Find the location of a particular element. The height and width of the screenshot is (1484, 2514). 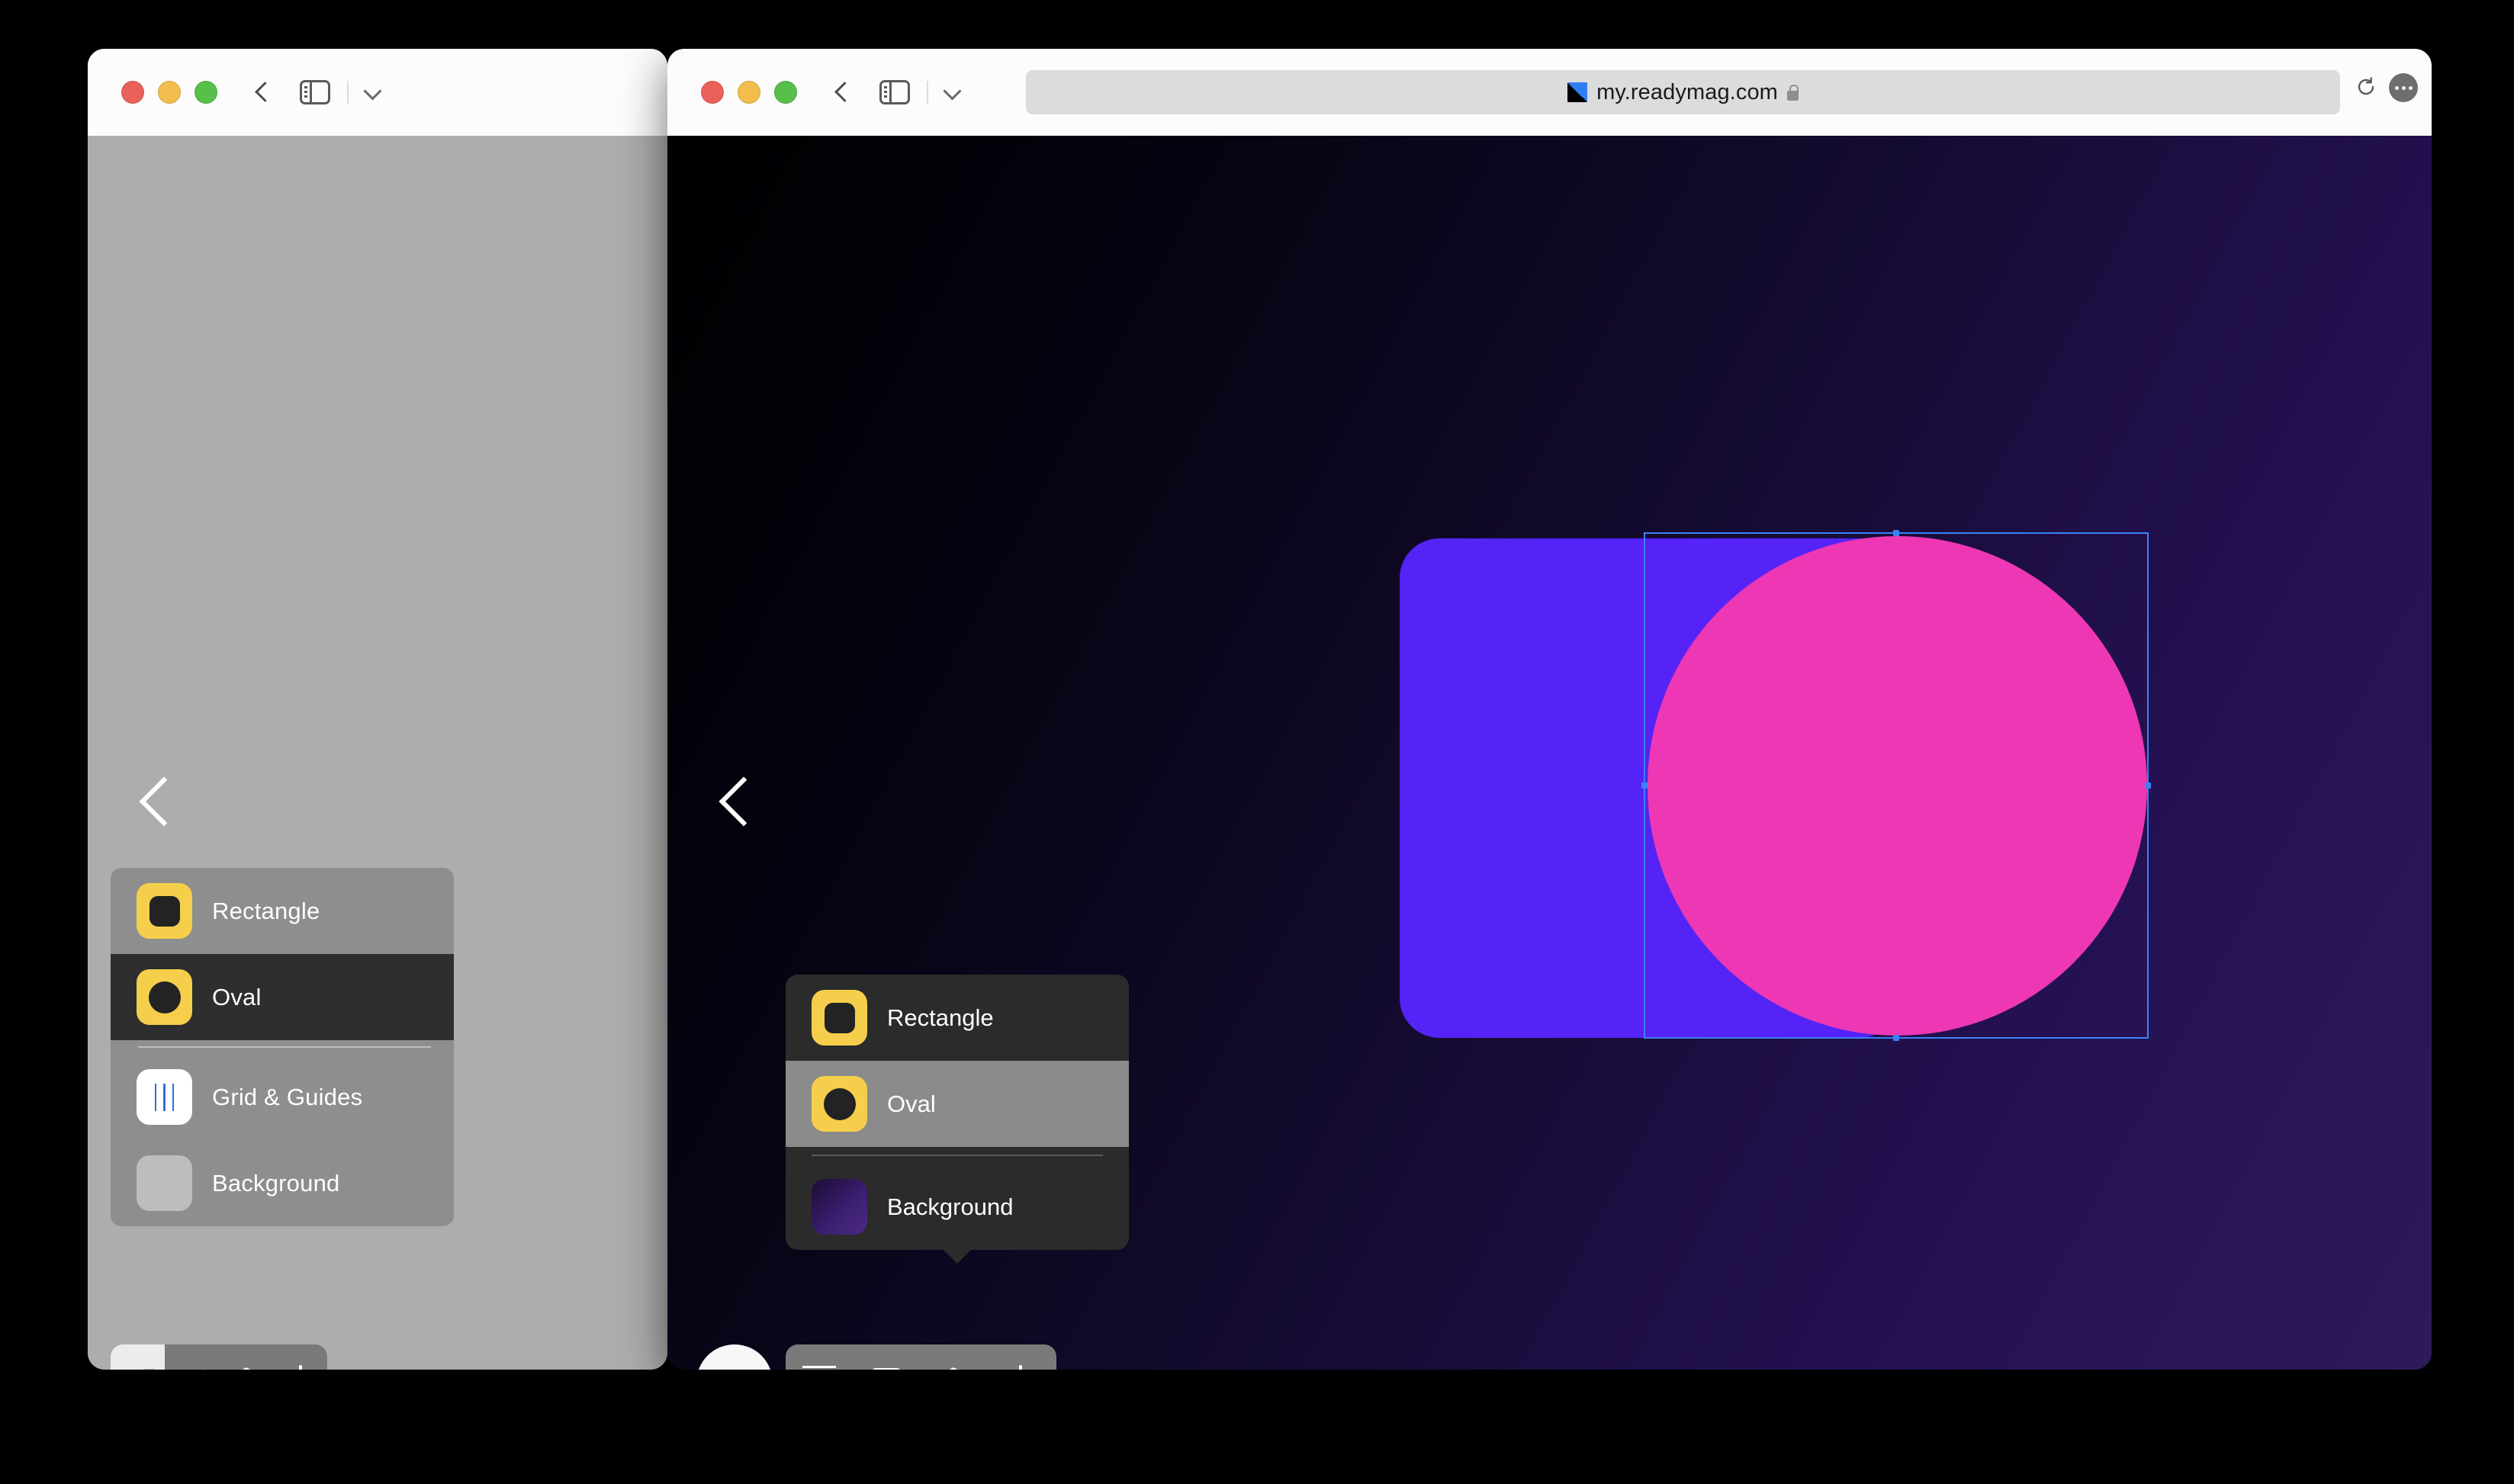

left-shape-menu: Rectangle Oval Grid & Guides Background is located at coordinates (282, 1047).